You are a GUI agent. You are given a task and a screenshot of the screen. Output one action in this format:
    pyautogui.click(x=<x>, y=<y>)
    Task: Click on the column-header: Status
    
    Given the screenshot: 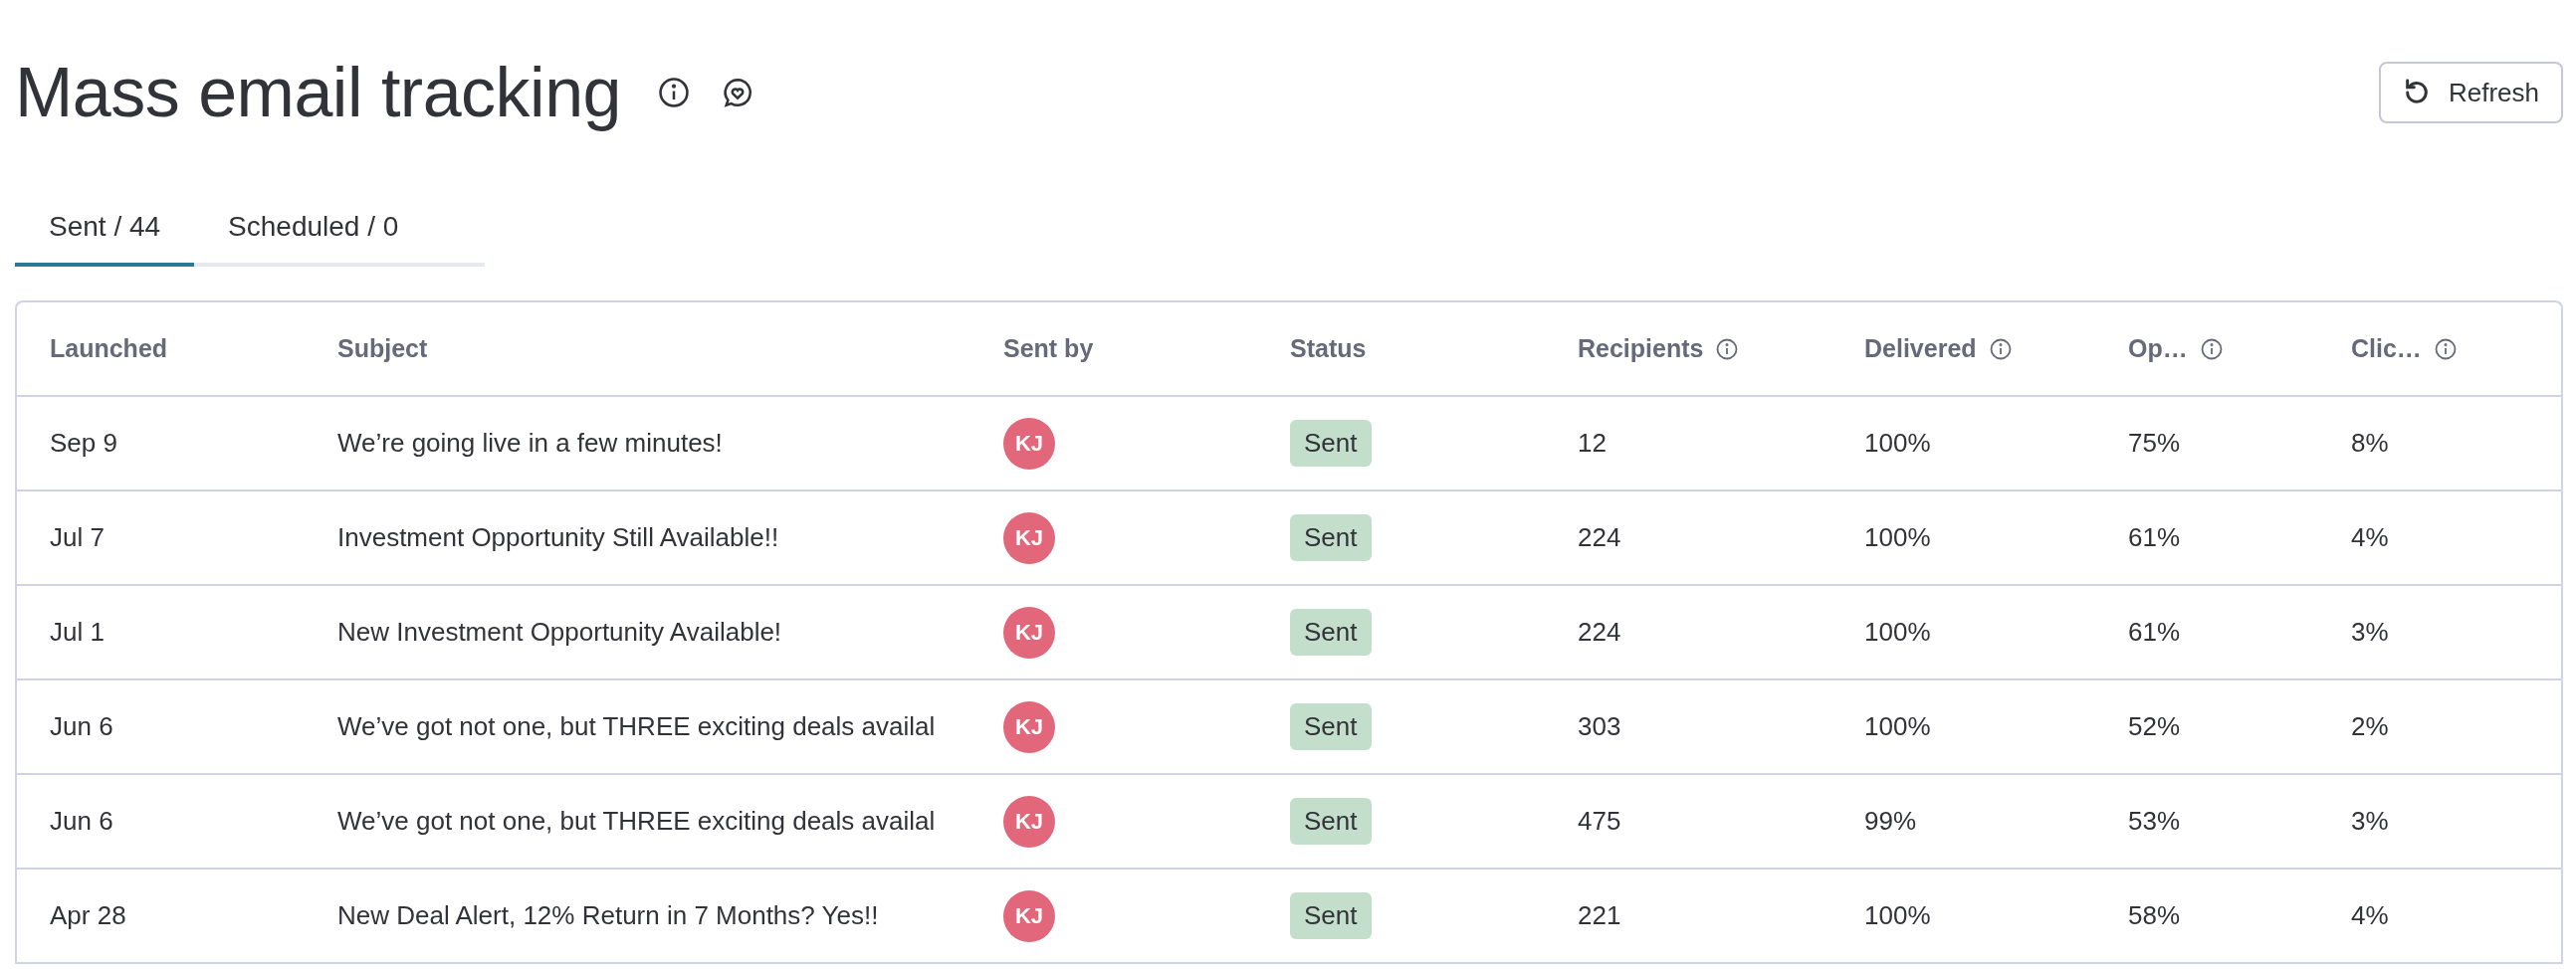 What is the action you would take?
    pyautogui.click(x=1328, y=348)
    